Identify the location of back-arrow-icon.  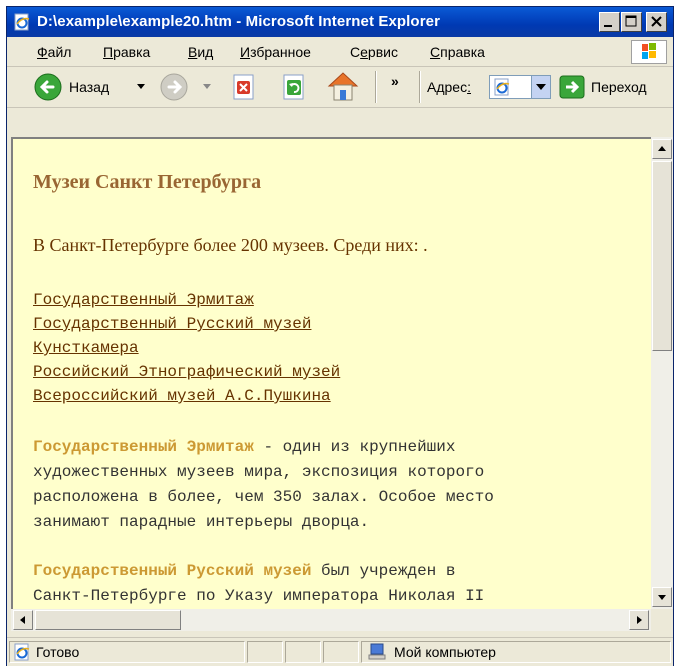
(48, 87).